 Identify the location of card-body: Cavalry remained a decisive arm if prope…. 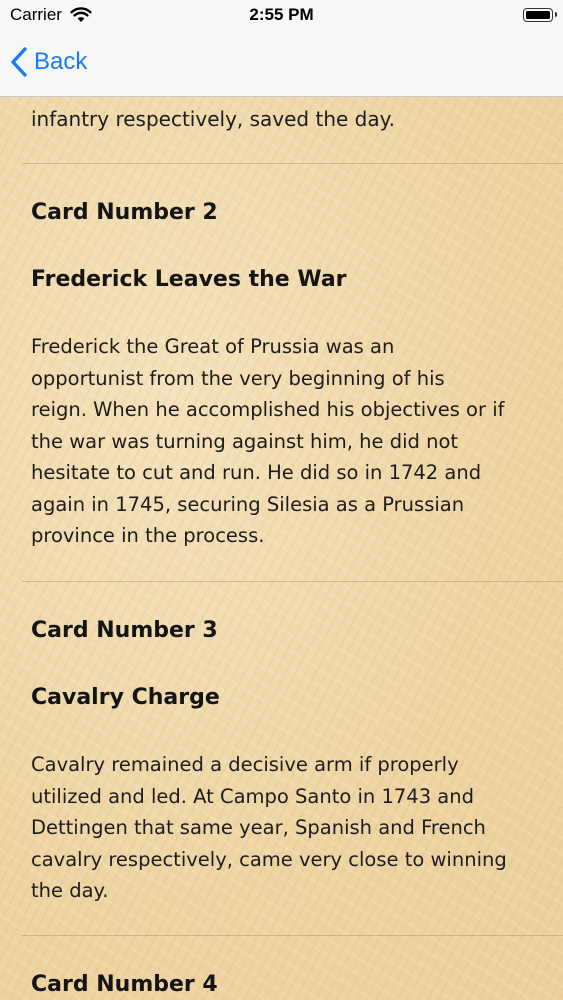
(269, 828).